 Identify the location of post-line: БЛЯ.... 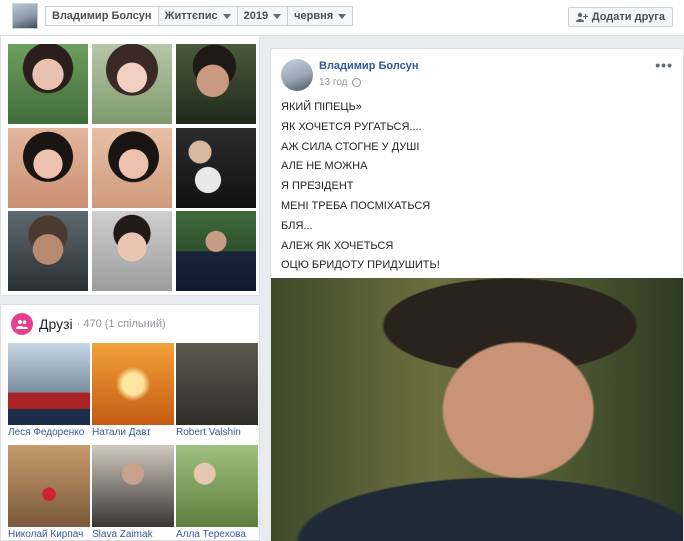
(297, 225).